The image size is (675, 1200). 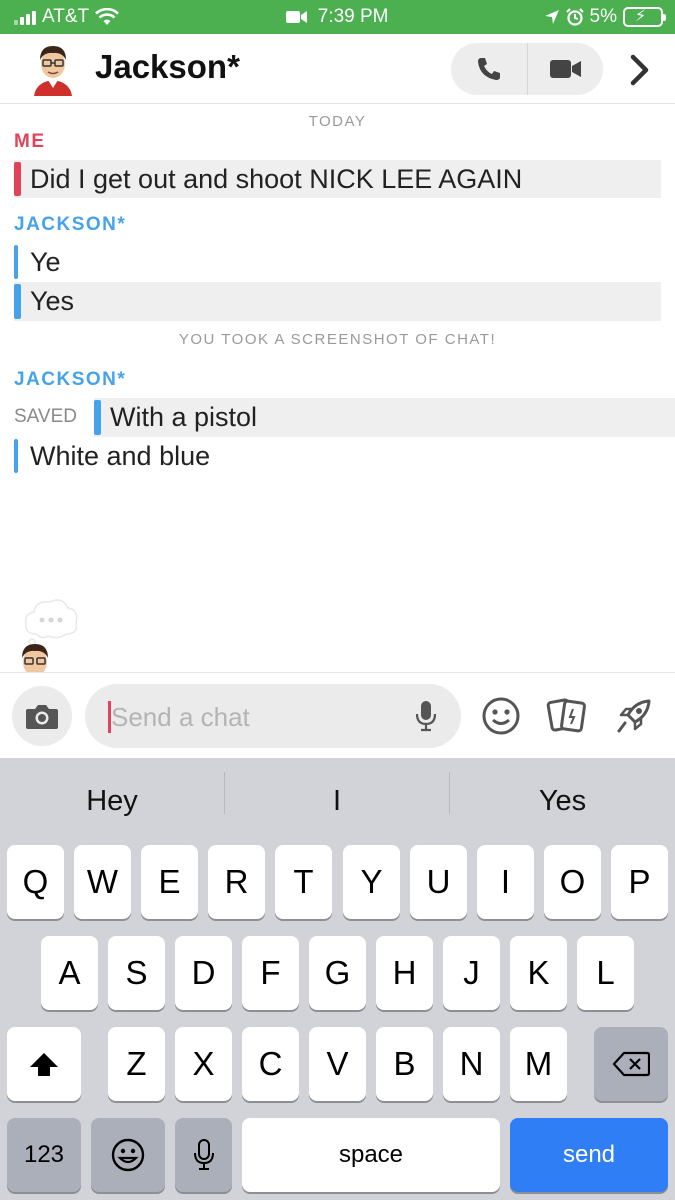 What do you see at coordinates (371, 1155) in the screenshot?
I see `space-key: space` at bounding box center [371, 1155].